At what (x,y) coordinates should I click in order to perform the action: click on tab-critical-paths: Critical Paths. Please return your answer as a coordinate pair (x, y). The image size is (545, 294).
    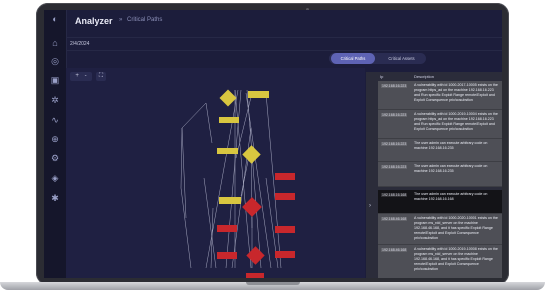
    Looking at the image, I should click on (353, 58).